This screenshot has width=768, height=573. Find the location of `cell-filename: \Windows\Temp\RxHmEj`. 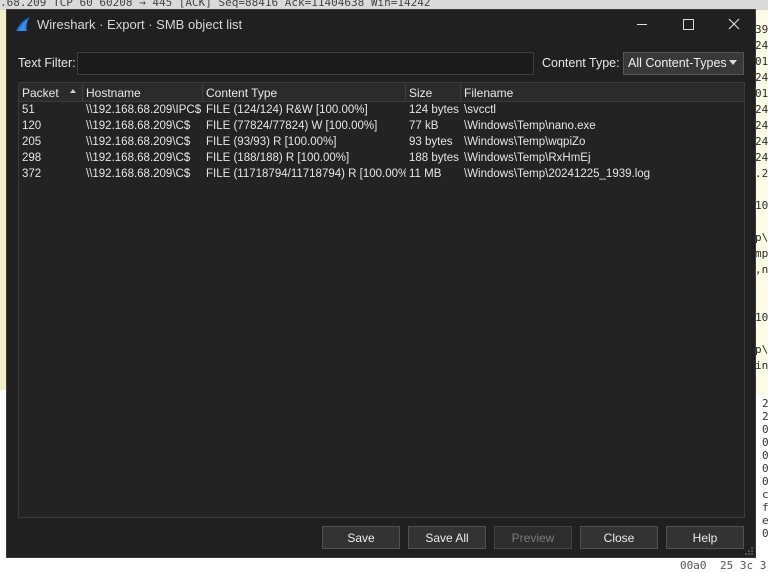

cell-filename: \Windows\Temp\RxHmEj is located at coordinates (527, 158).